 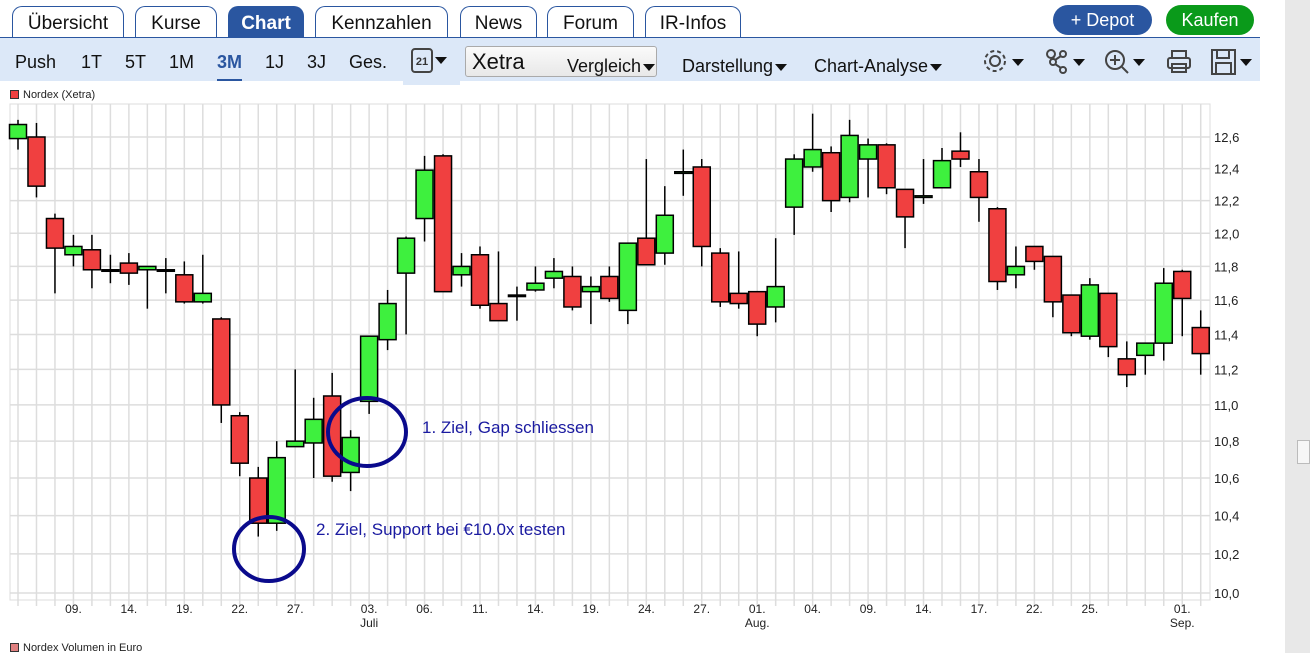 I want to click on x-tick-label: 04., so click(x=812, y=609).